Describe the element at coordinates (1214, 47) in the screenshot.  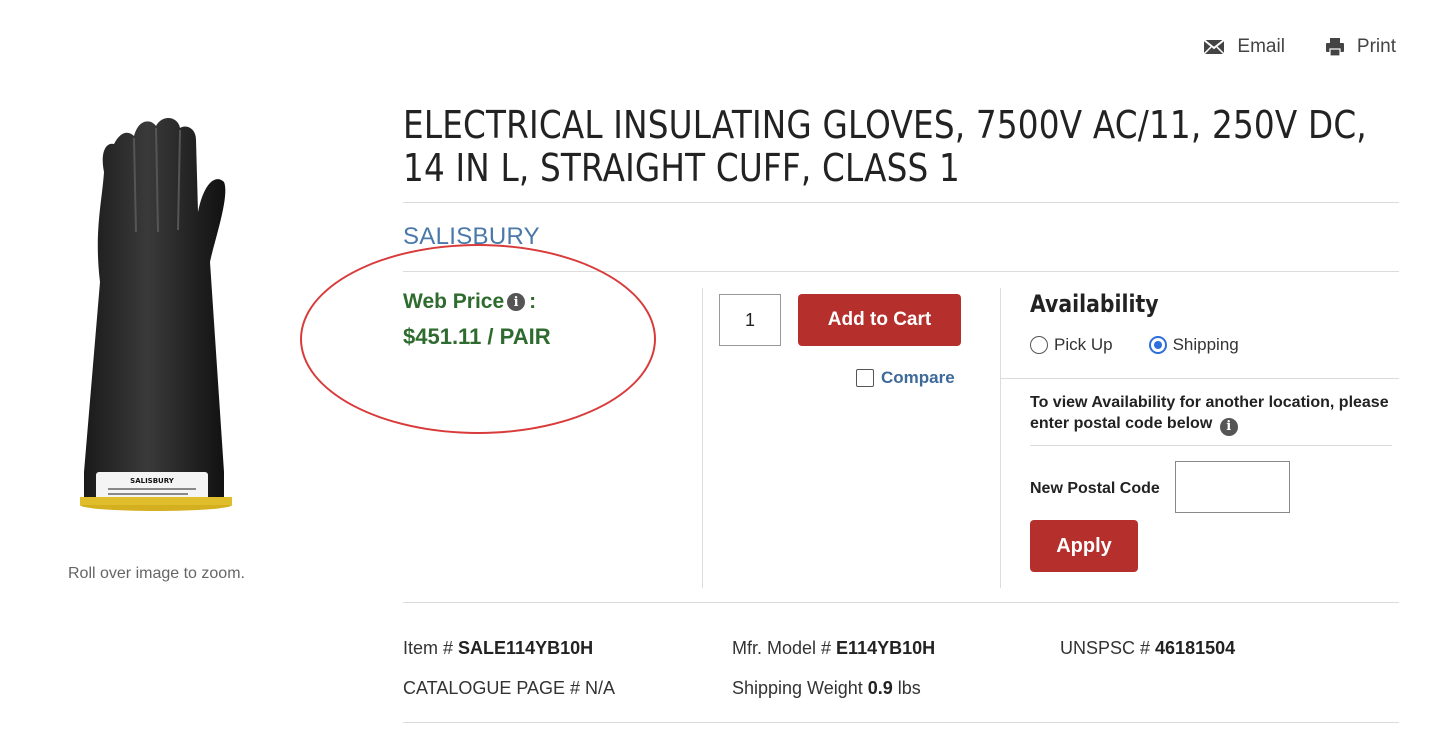
I see `envelope-icon` at that location.